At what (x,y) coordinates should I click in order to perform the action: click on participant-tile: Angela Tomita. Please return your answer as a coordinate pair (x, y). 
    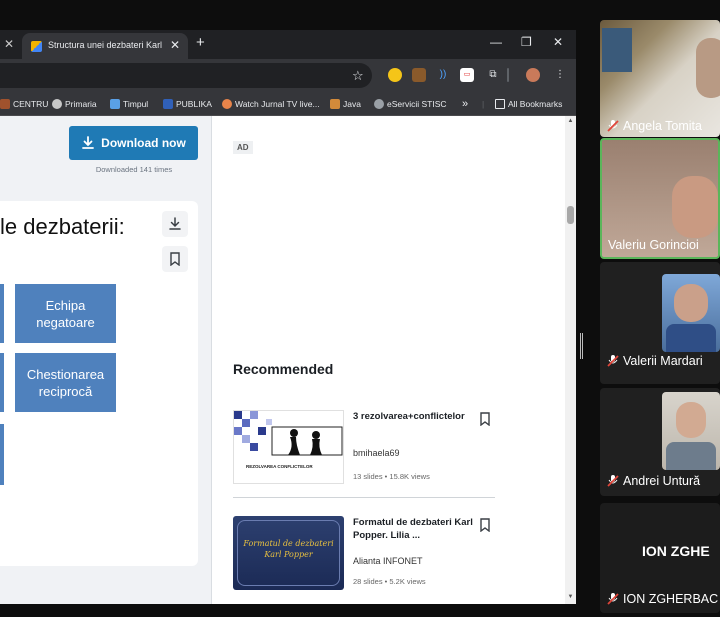
    Looking at the image, I should click on (660, 78).